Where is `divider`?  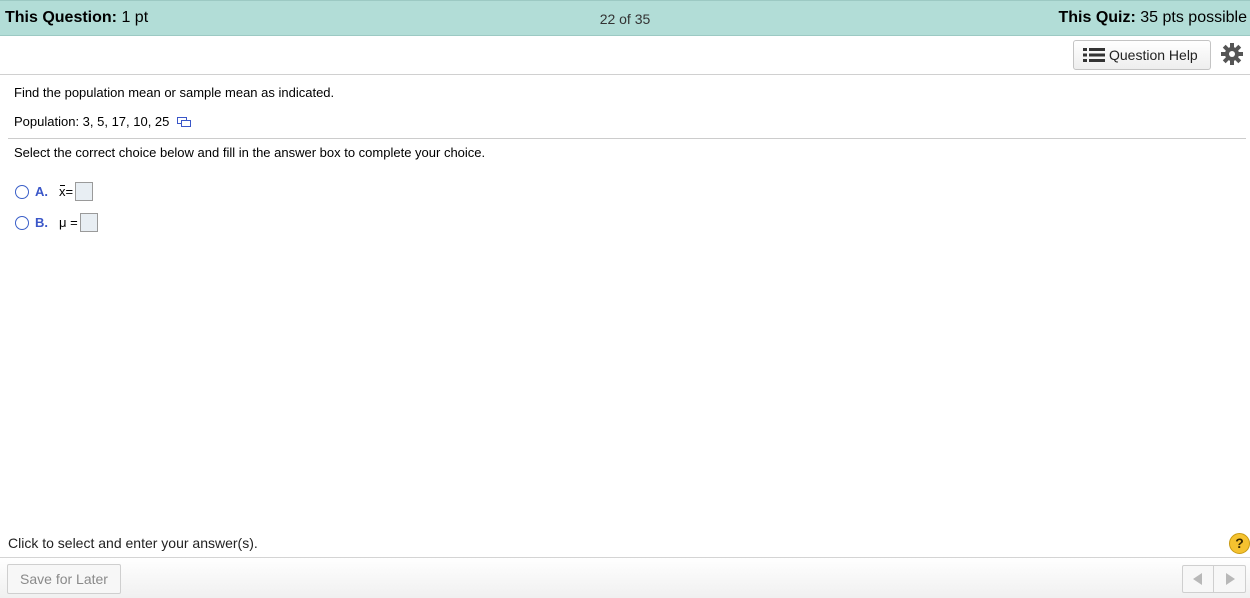 divider is located at coordinates (627, 138).